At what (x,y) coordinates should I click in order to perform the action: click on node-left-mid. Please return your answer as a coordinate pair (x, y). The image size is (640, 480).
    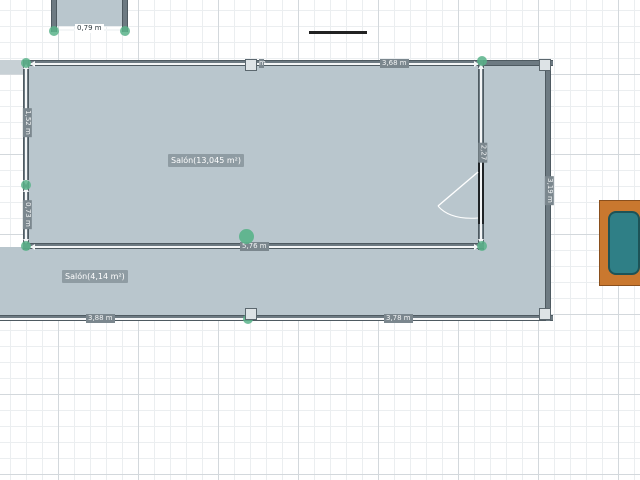
    Looking at the image, I should click on (26, 185).